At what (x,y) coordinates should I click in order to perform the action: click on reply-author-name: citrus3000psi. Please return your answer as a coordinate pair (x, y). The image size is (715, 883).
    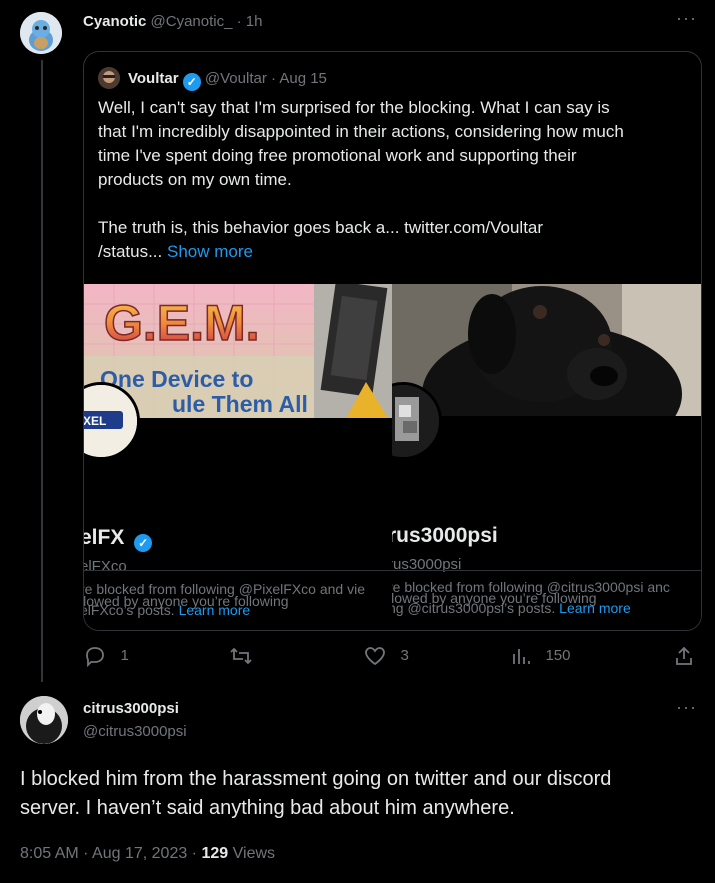
    Looking at the image, I should click on (131, 708).